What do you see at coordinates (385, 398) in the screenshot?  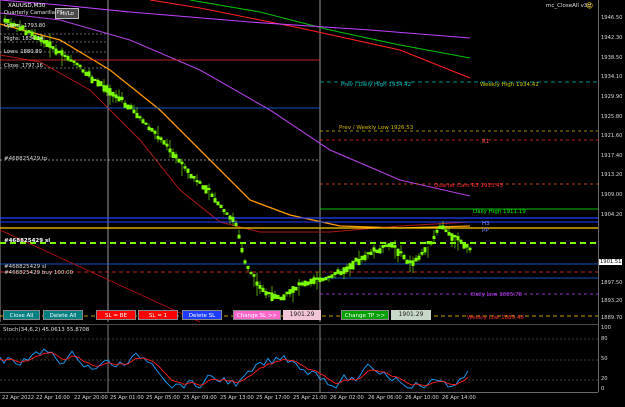 I see `time-tick: 26 Apr 06:00` at bounding box center [385, 398].